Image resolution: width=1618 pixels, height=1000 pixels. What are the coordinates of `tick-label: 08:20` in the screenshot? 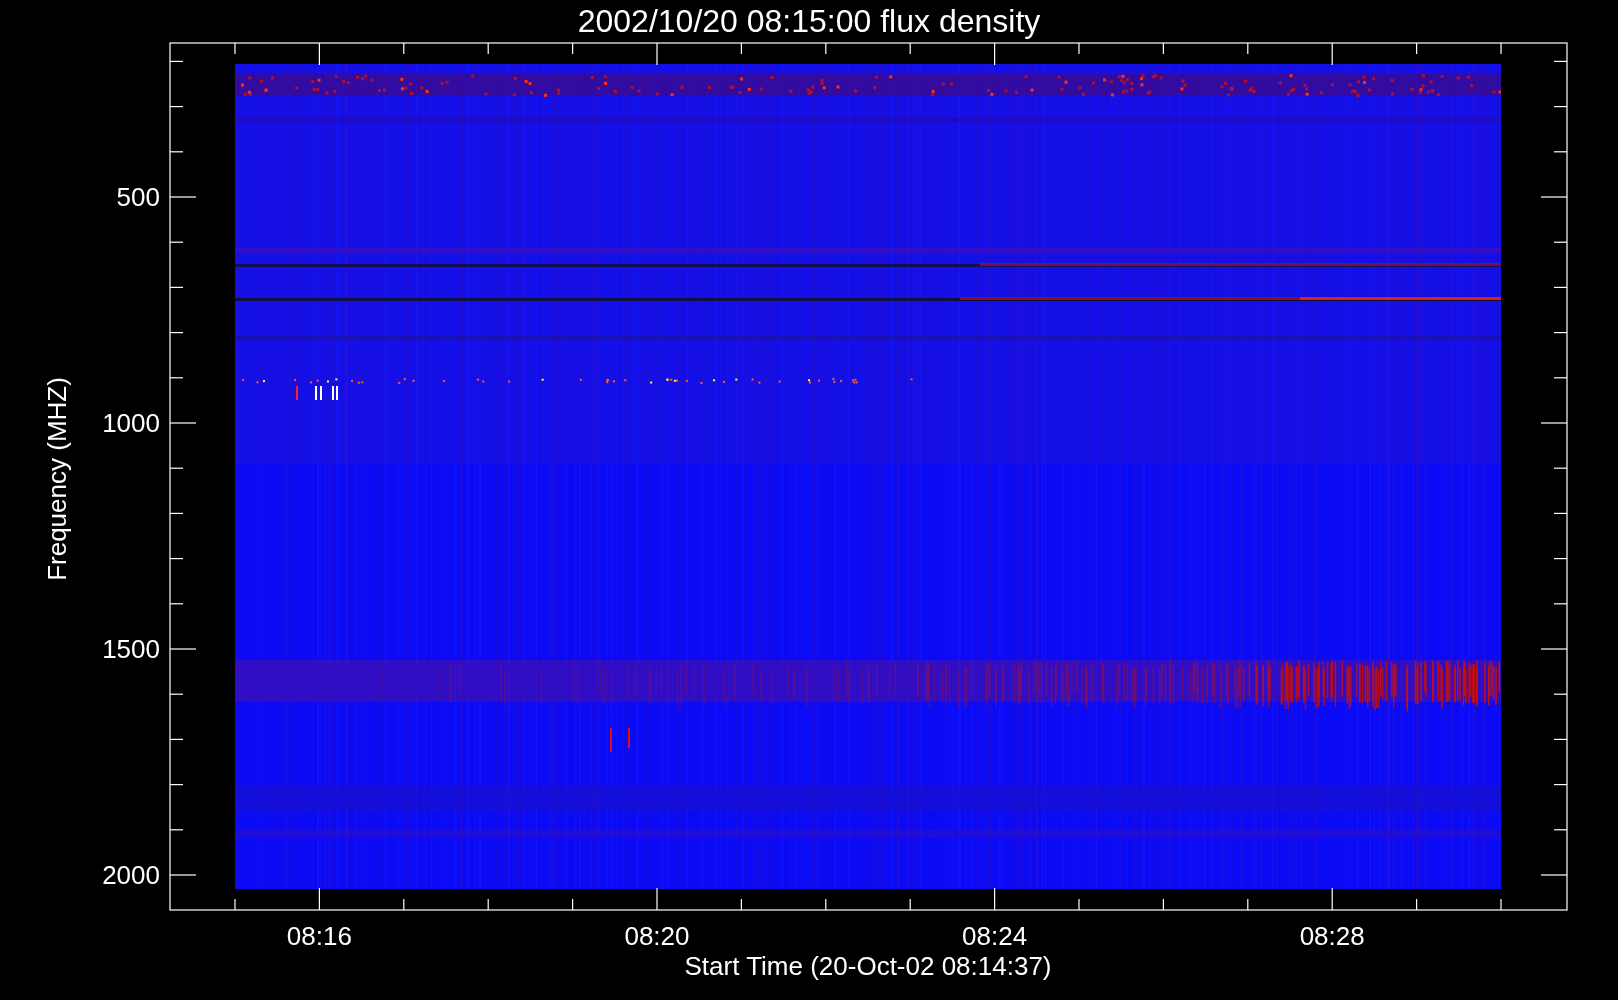 It's located at (657, 936).